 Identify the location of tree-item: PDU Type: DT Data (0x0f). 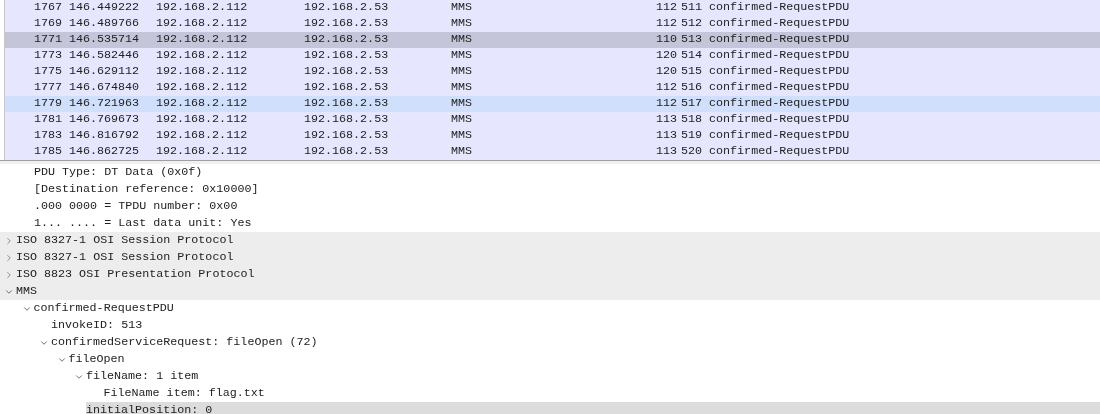
(118, 173).